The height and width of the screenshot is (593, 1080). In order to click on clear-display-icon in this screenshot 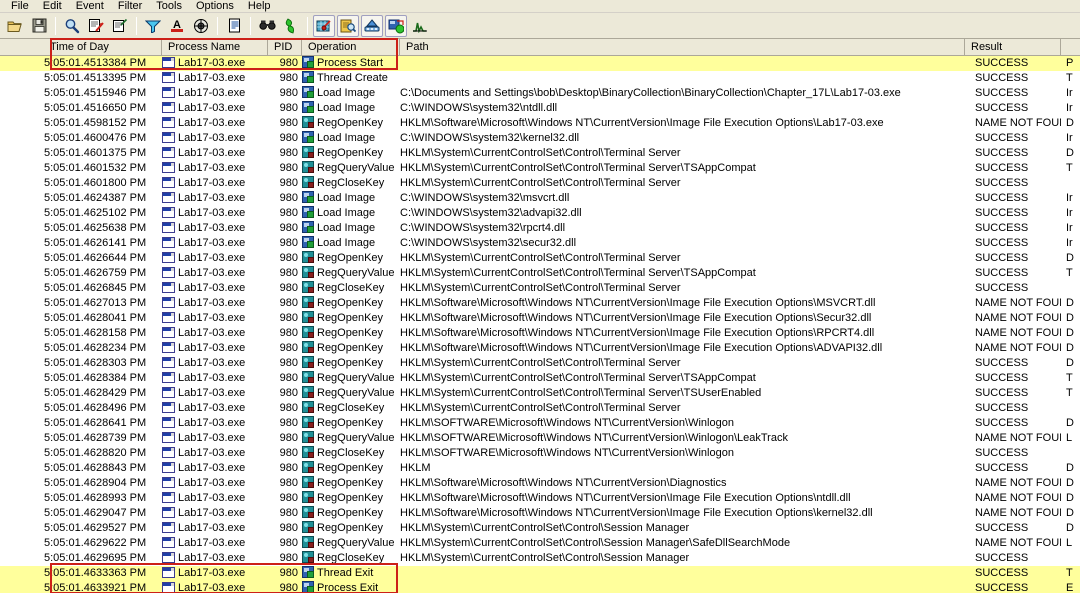, I will do `click(120, 26)`.